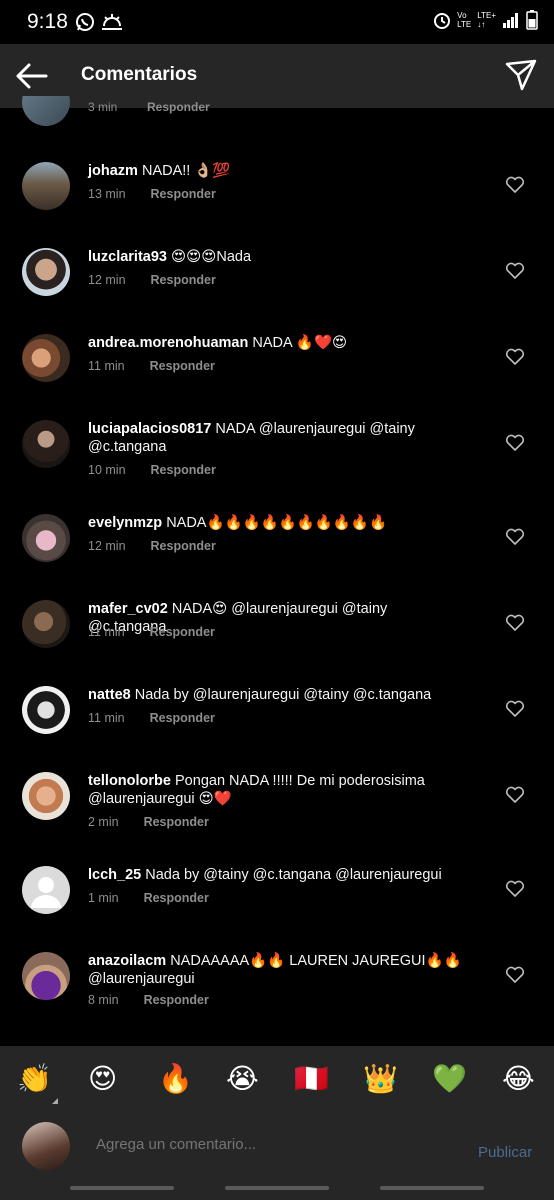 The image size is (554, 1200). What do you see at coordinates (127, 961) in the screenshot?
I see `comment-username: anazoilacm` at bounding box center [127, 961].